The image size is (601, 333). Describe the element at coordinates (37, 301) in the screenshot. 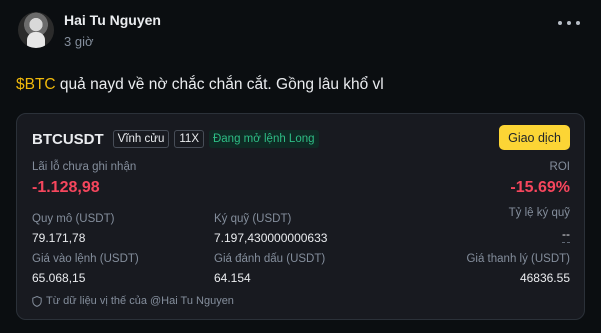

I see `shield-icon` at that location.